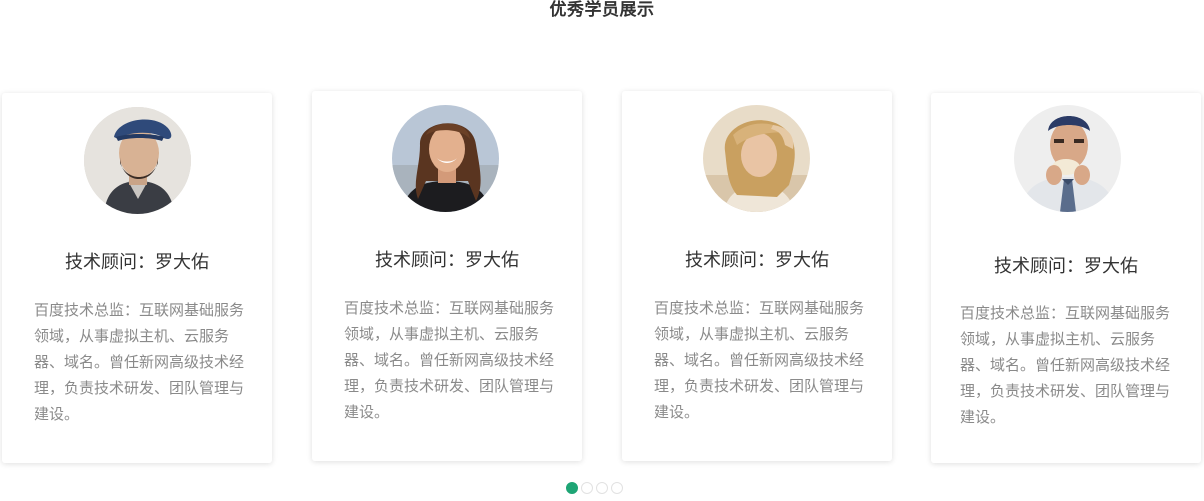 This screenshot has height=501, width=1204. I want to click on carousel-pagination, so click(594, 488).